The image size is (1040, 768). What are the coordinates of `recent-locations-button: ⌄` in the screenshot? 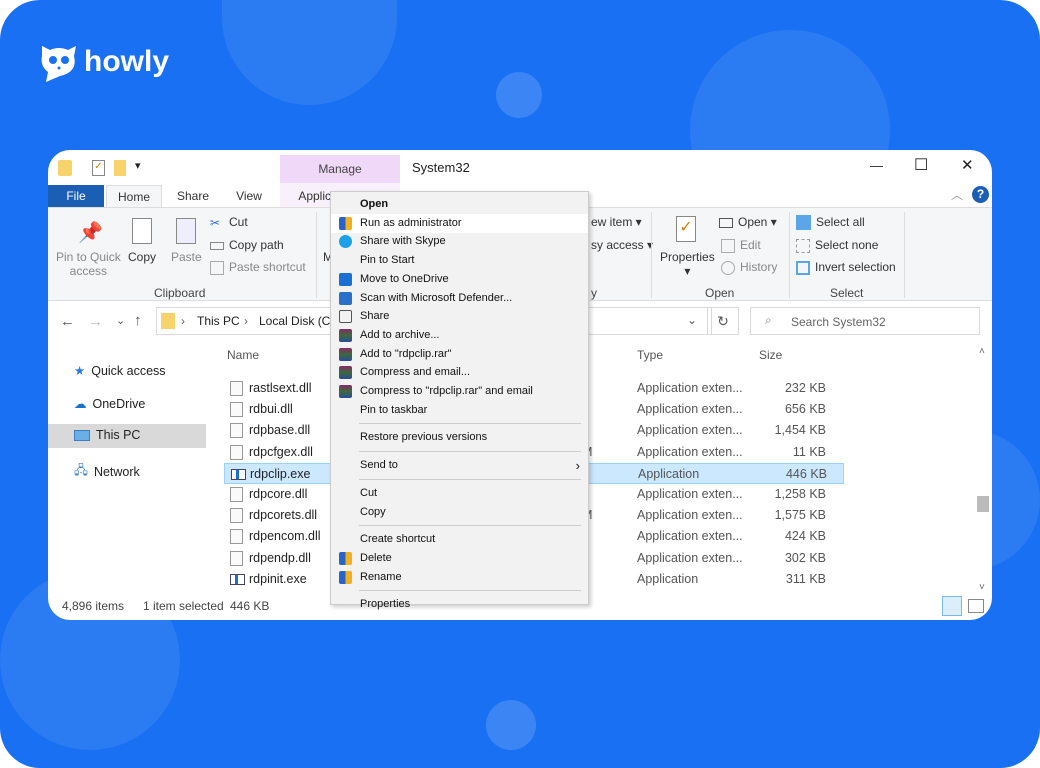 It's located at (120, 320).